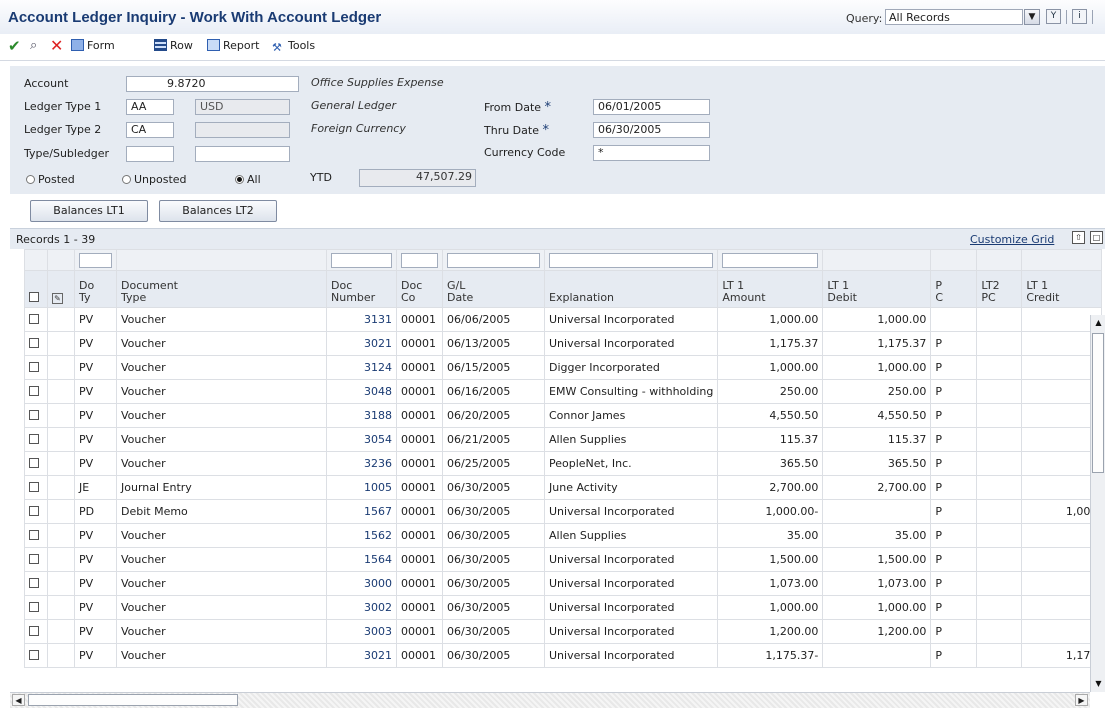  Describe the element at coordinates (361, 415) in the screenshot. I see `cell-doc-number: 3188` at that location.